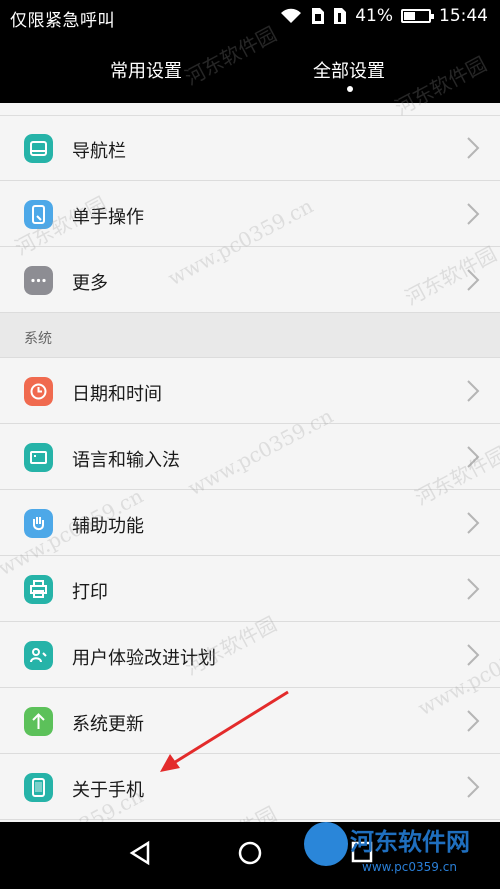 Image resolution: width=500 pixels, height=889 pixels. Describe the element at coordinates (250, 655) in the screenshot. I see `settings-row: 用户体验改进计划` at that location.